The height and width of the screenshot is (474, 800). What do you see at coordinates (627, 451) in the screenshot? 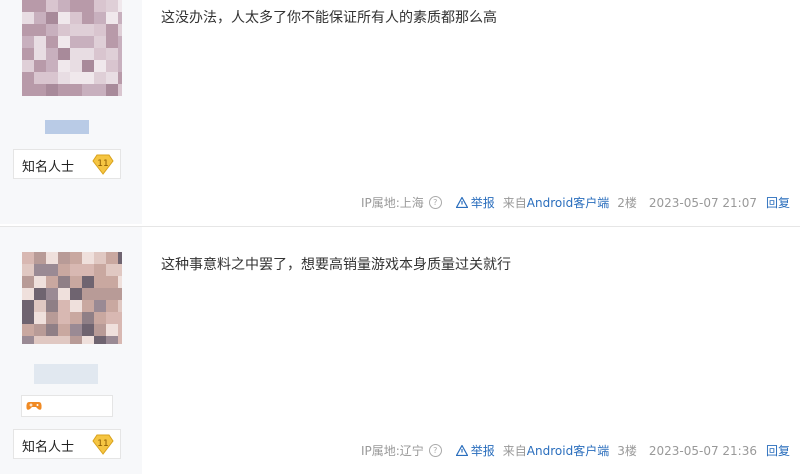
I see `floor-number: 3楼` at bounding box center [627, 451].